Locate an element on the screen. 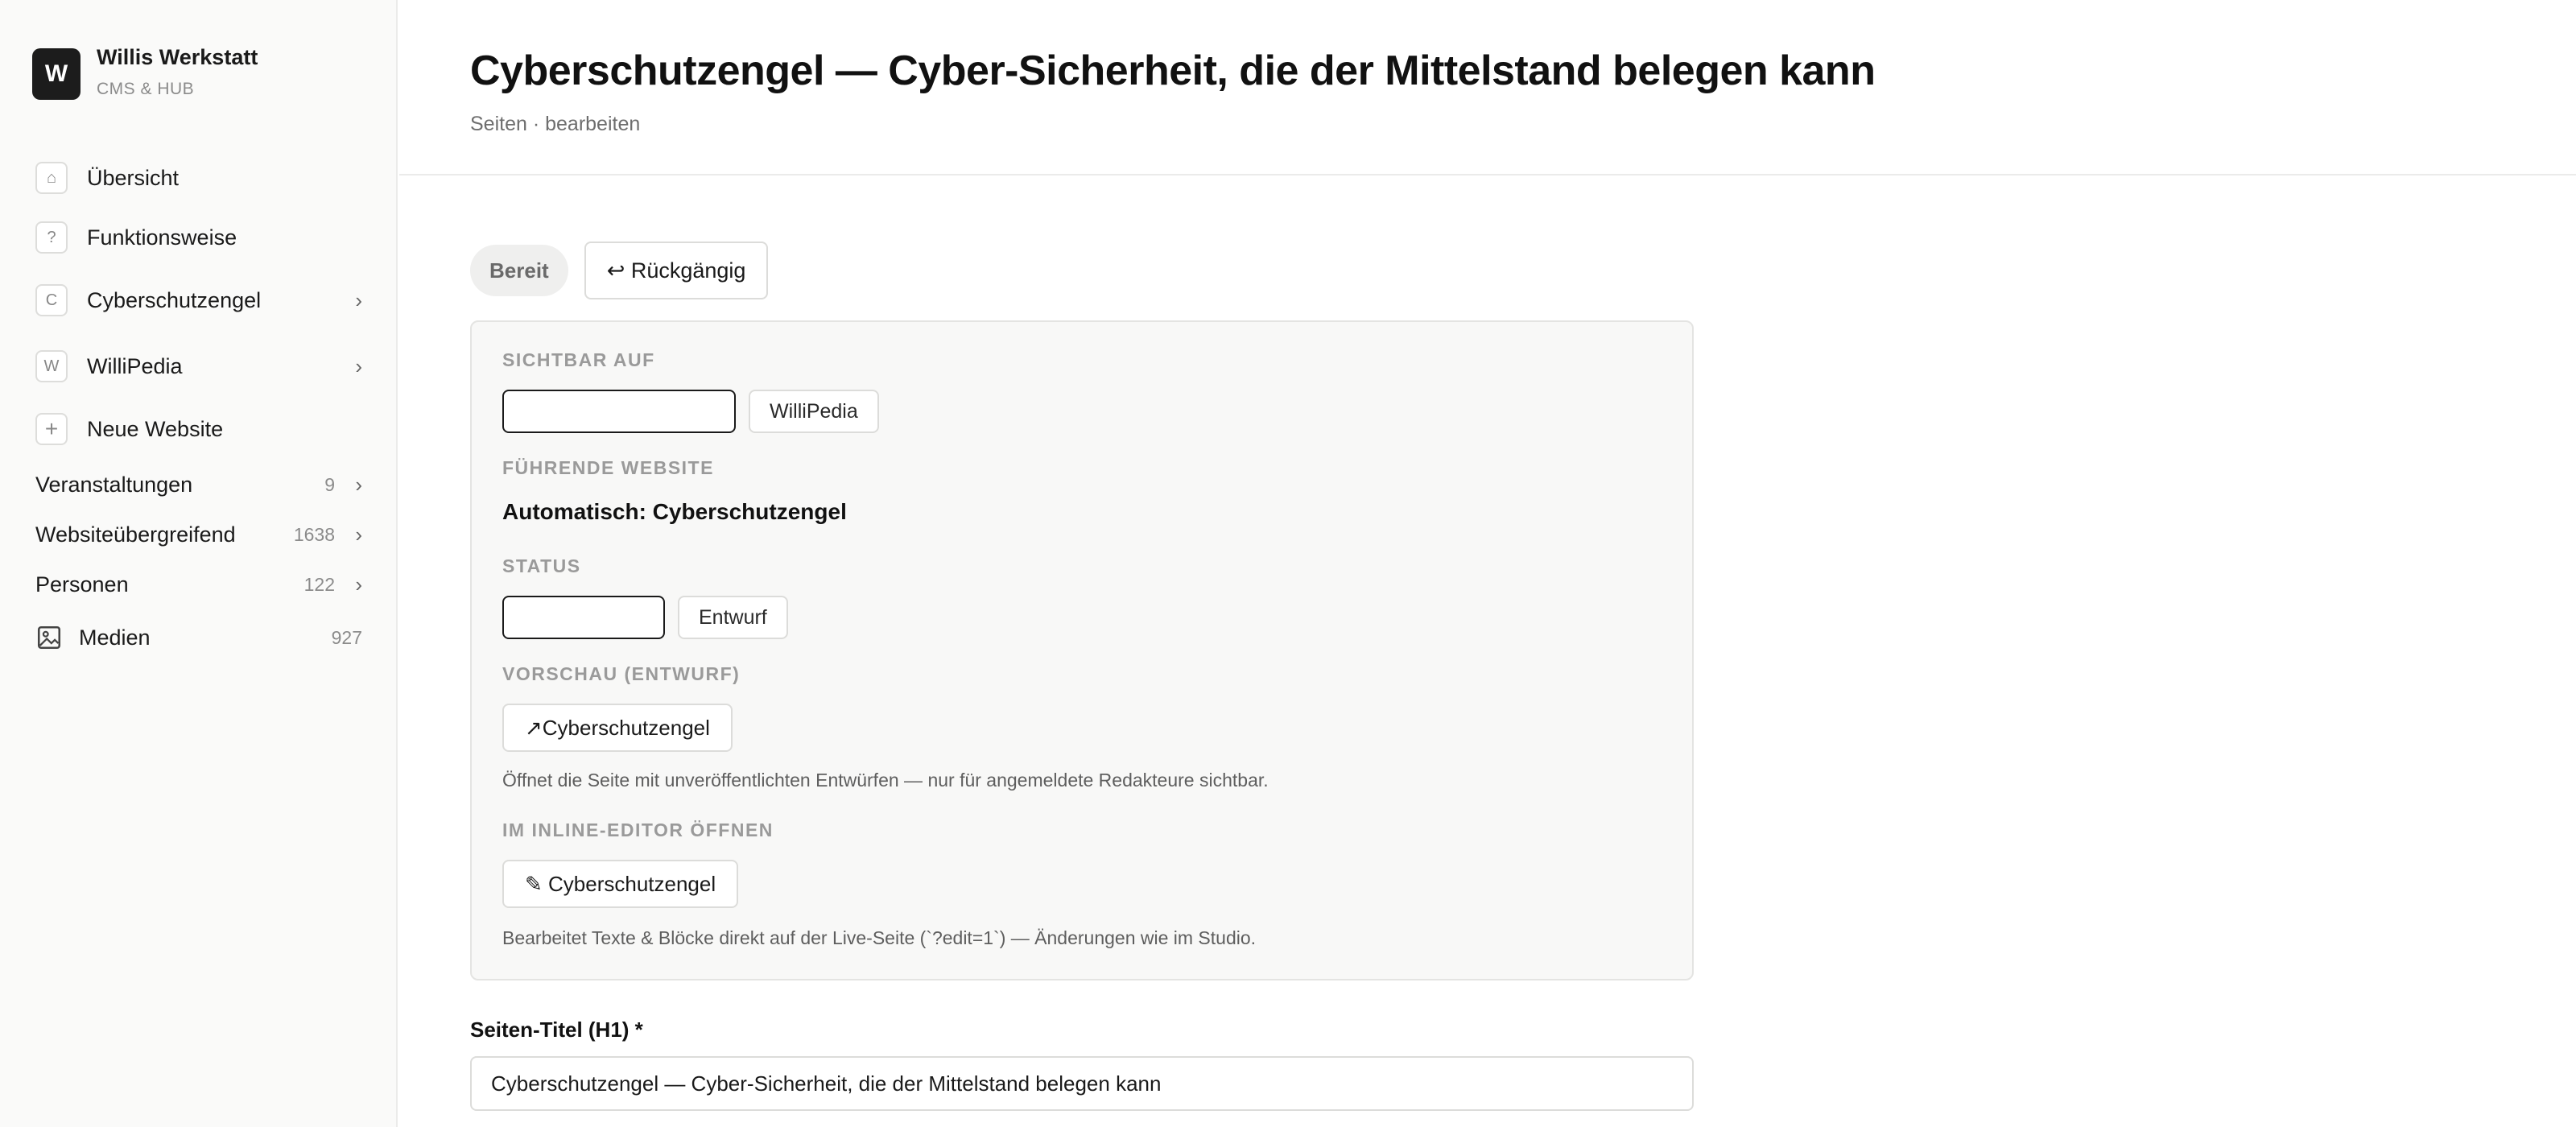  inline-editor-label: Im Inline-Editor öffnen is located at coordinates (638, 829).